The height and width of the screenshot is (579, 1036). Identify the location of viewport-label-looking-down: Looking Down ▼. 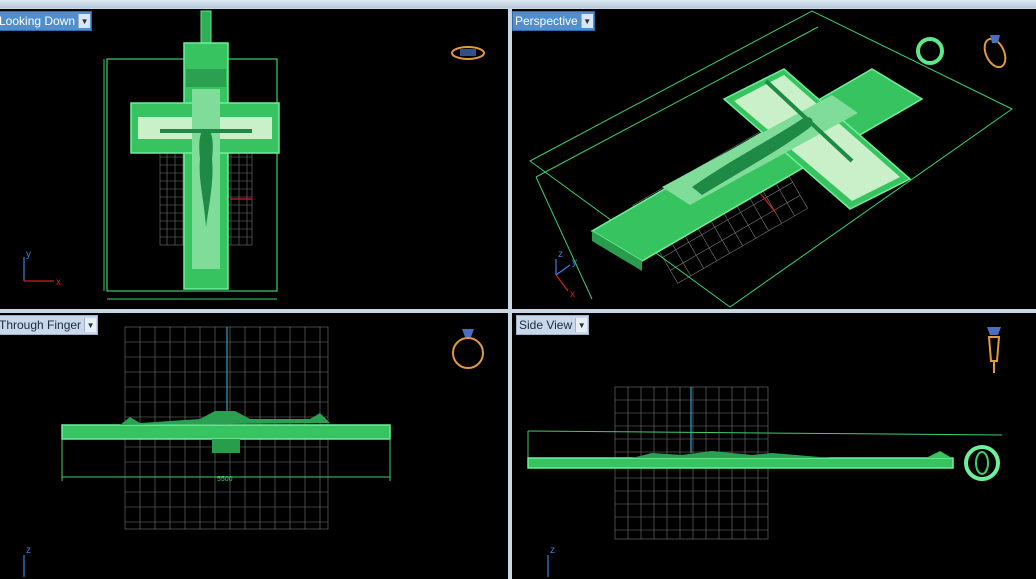
(46, 21).